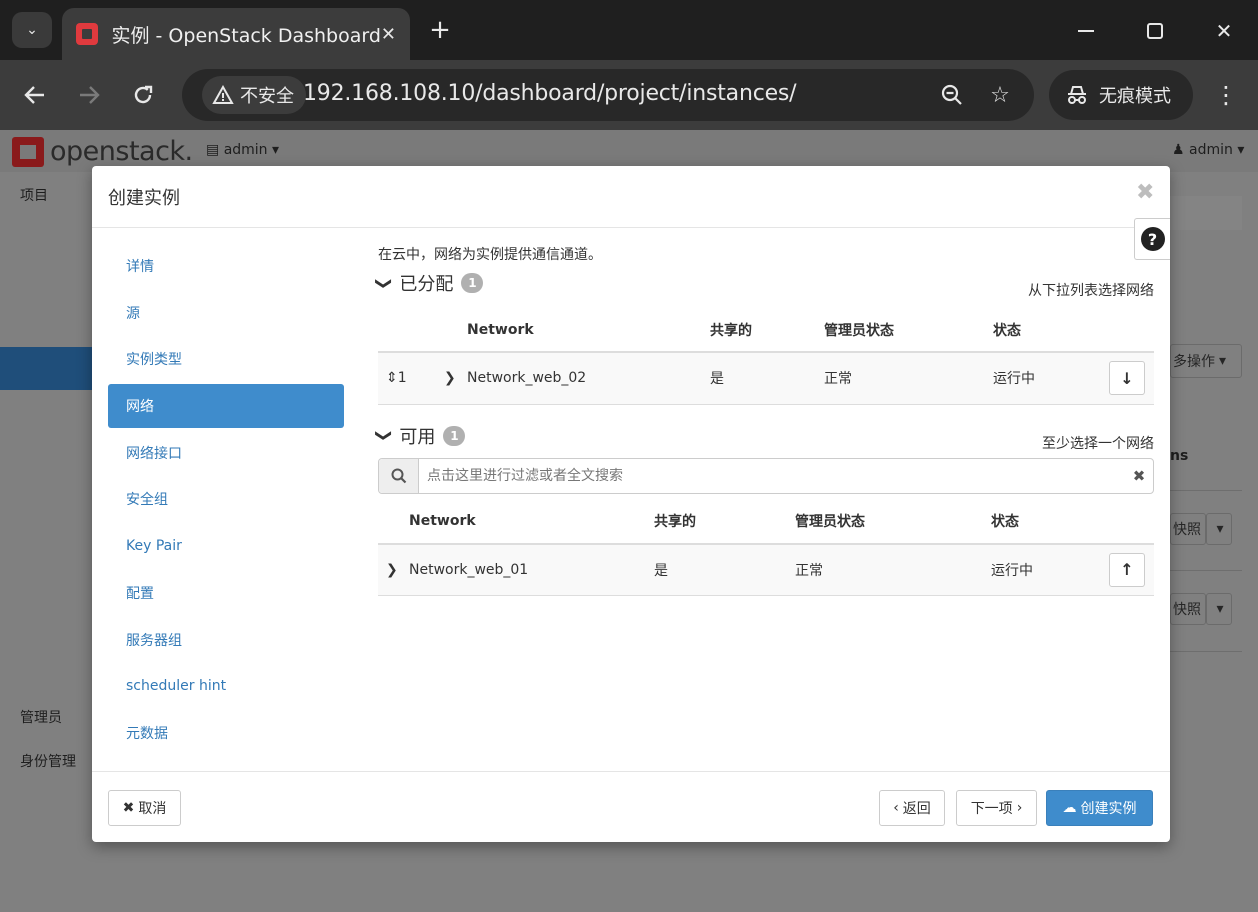  What do you see at coordinates (226, 266) in the screenshot?
I see `wizard-step-details: 详情` at bounding box center [226, 266].